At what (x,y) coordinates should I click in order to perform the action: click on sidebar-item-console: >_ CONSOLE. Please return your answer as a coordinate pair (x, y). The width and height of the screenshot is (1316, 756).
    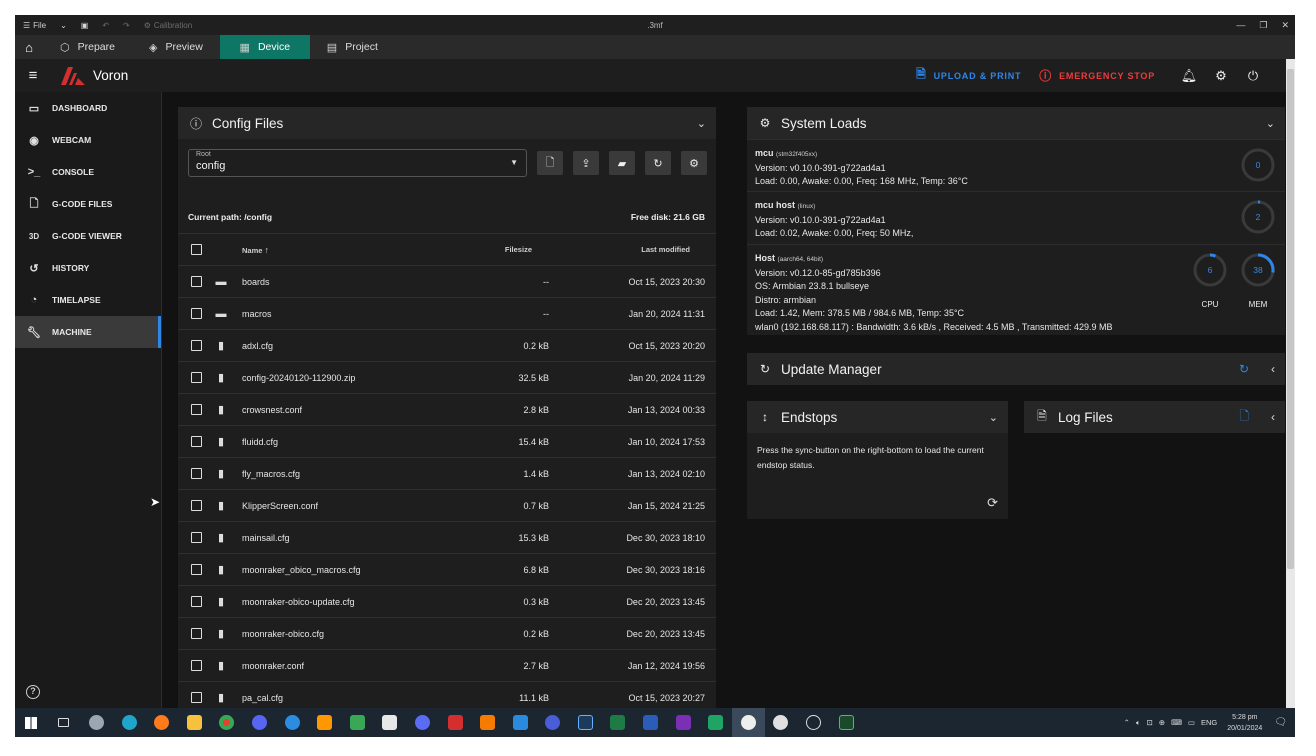
    Looking at the image, I should click on (88, 172).